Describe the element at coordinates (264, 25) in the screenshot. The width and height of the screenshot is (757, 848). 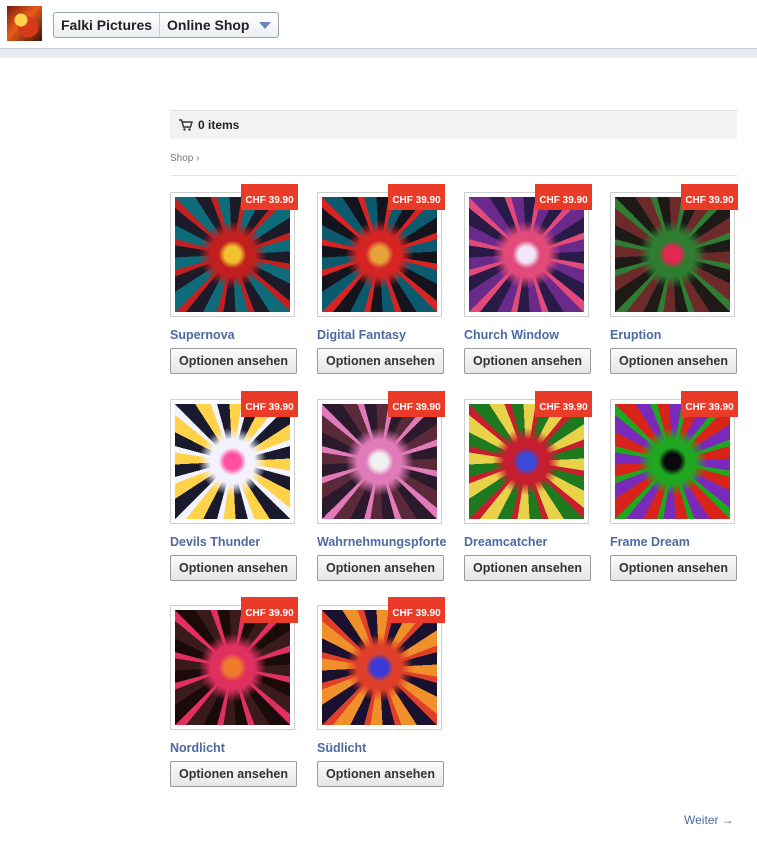
I see `chevron-down-icon` at that location.